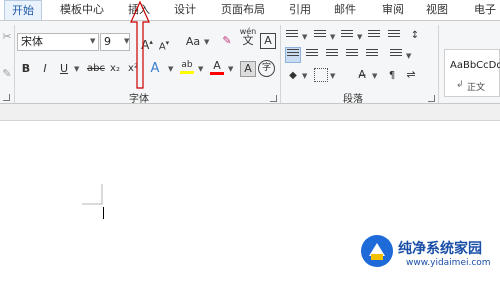  Describe the element at coordinates (266, 68) in the screenshot. I see `enclose-character-button: 字` at that location.